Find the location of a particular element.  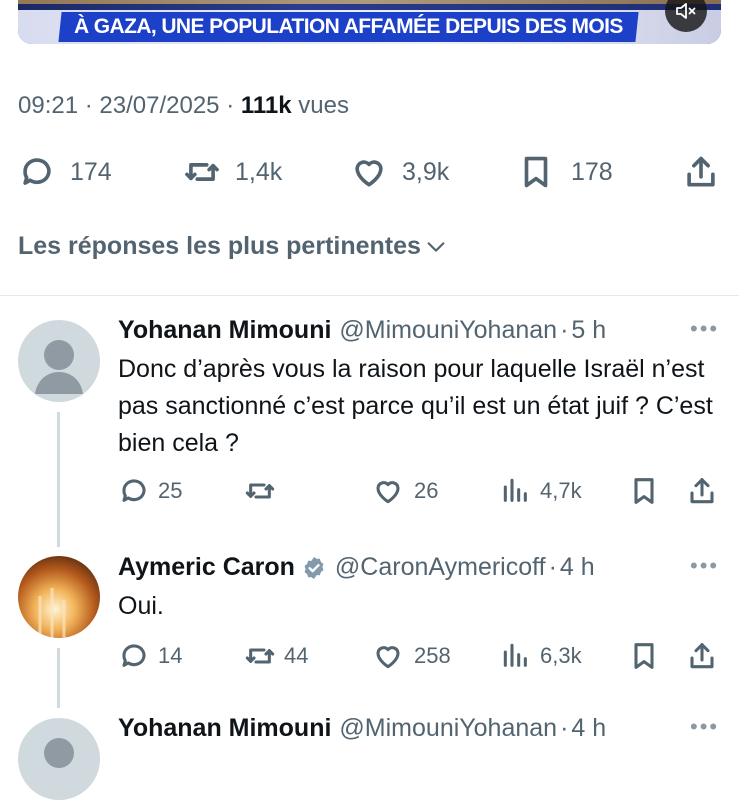

repost-button is located at coordinates (264, 491).